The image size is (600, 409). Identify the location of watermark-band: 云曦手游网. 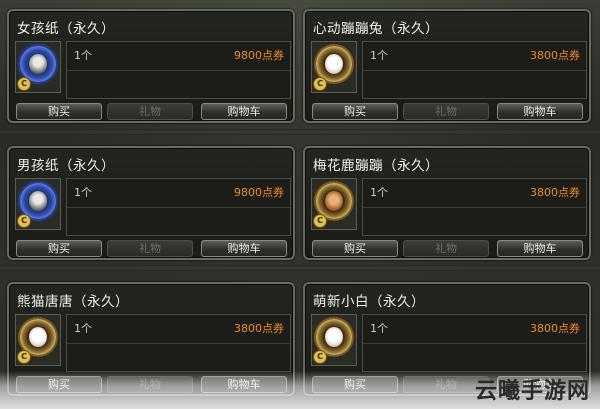
(300, 390).